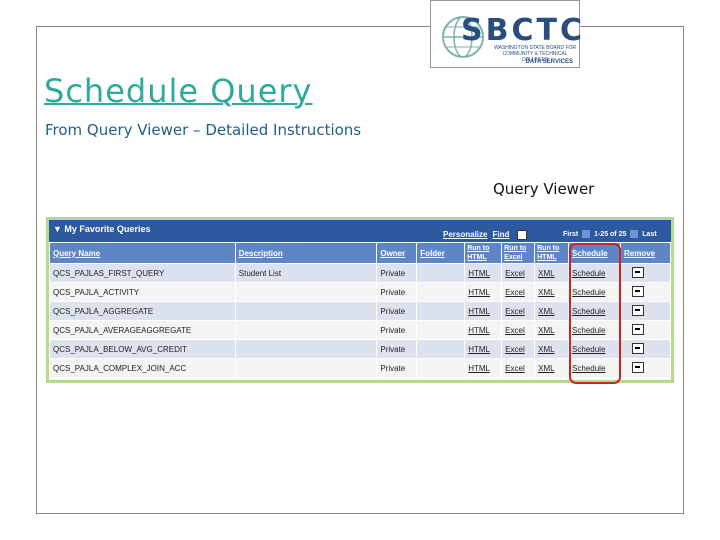 This screenshot has width=720, height=540. Describe the element at coordinates (552, 253) in the screenshot. I see `col-run-xml: Run to HTML` at that location.